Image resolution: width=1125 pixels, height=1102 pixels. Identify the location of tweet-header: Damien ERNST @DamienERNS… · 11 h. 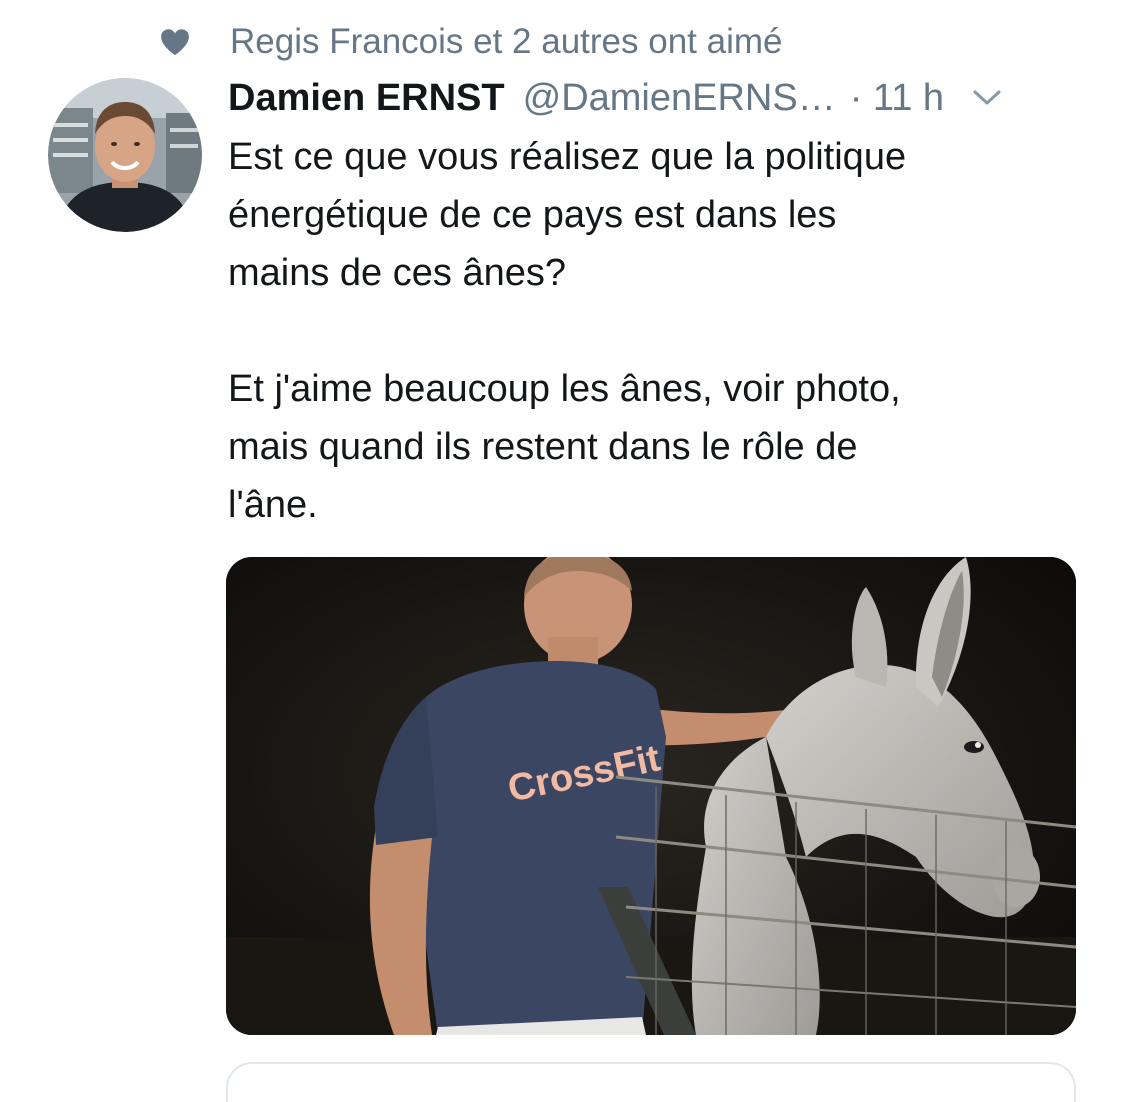
(658, 98).